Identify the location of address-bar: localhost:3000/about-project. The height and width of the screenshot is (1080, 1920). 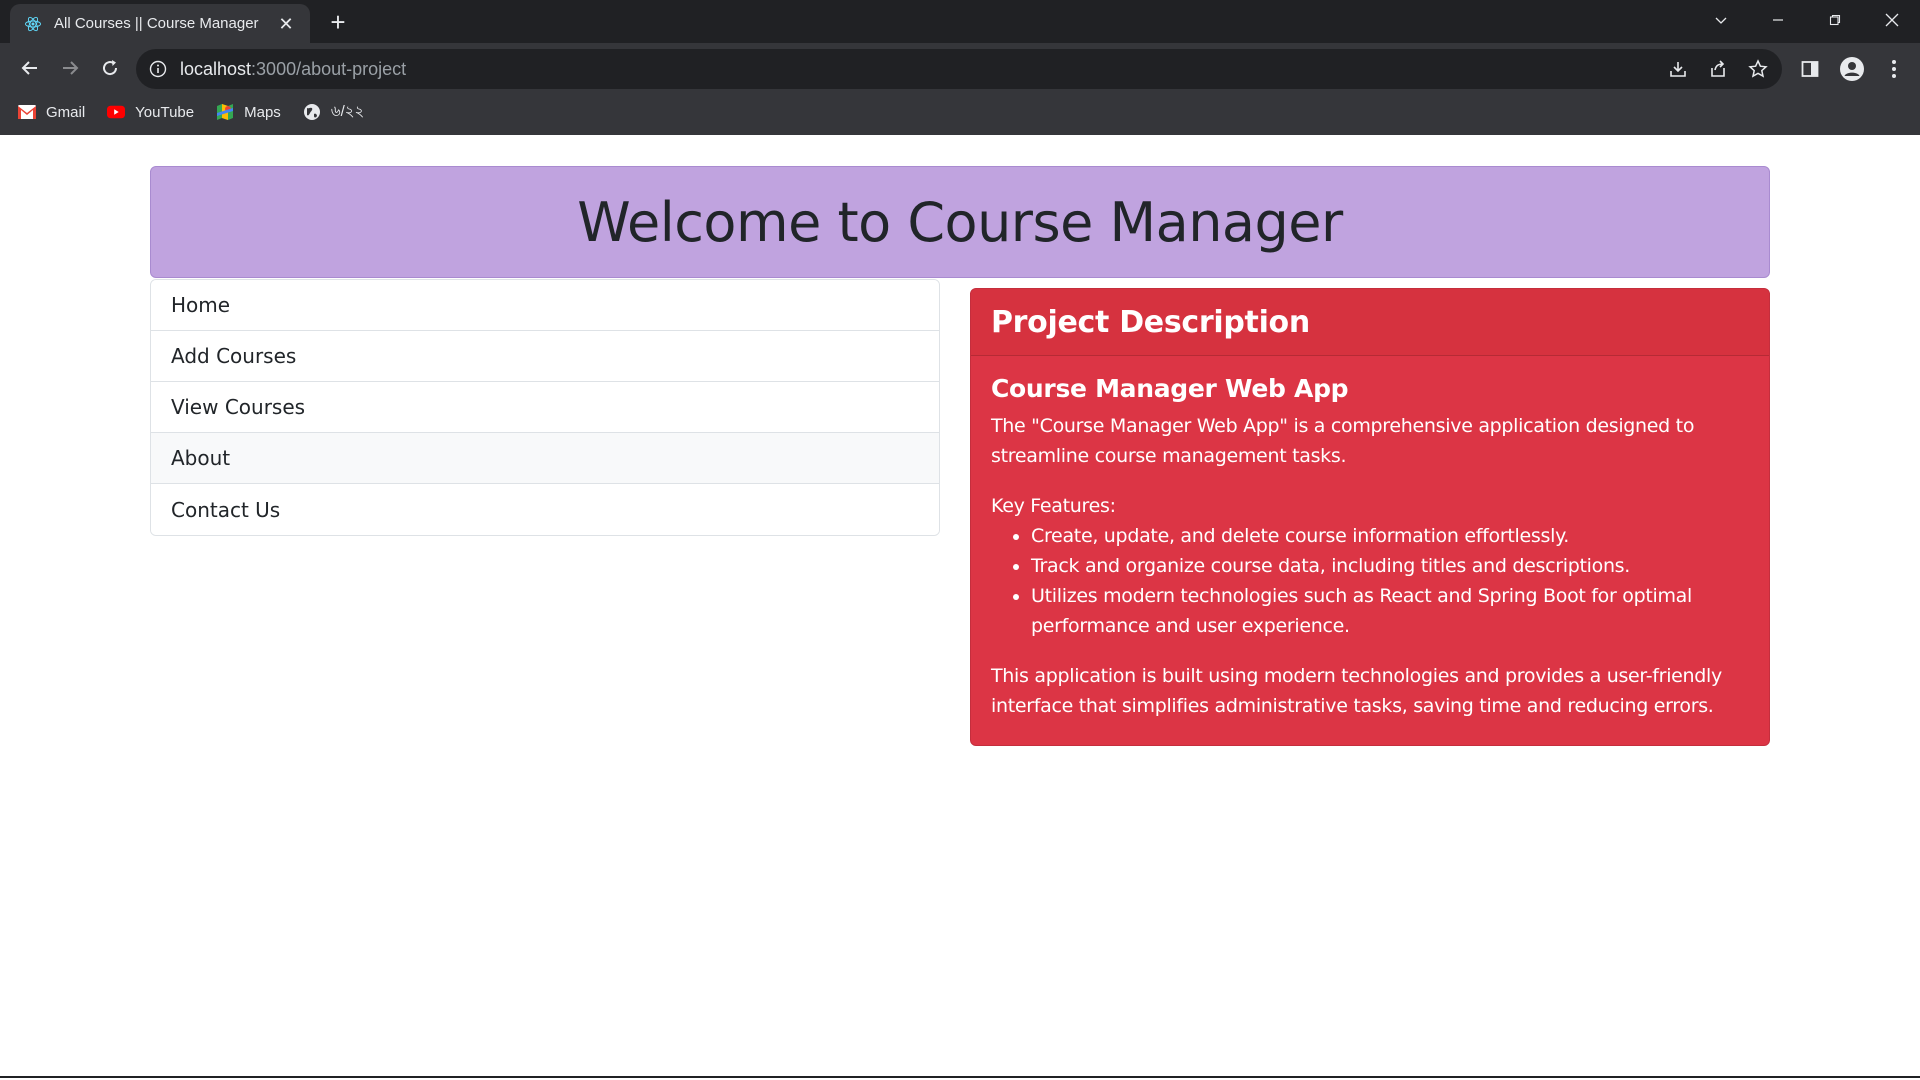
(959, 69).